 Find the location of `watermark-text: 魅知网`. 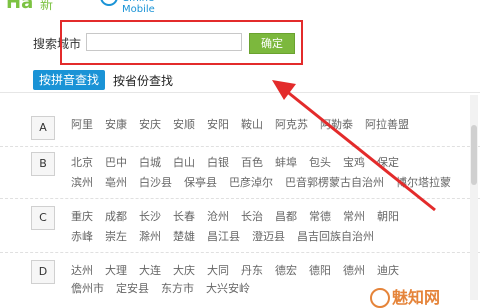

watermark-text: 魅知网 is located at coordinates (416, 297).